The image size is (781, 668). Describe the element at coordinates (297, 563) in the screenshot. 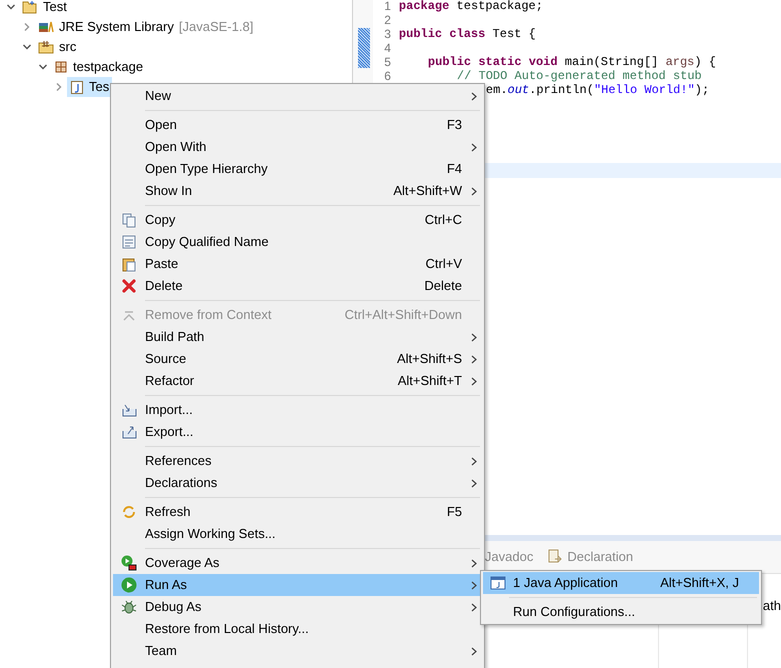

I see `menu-item: Coverage As` at that location.